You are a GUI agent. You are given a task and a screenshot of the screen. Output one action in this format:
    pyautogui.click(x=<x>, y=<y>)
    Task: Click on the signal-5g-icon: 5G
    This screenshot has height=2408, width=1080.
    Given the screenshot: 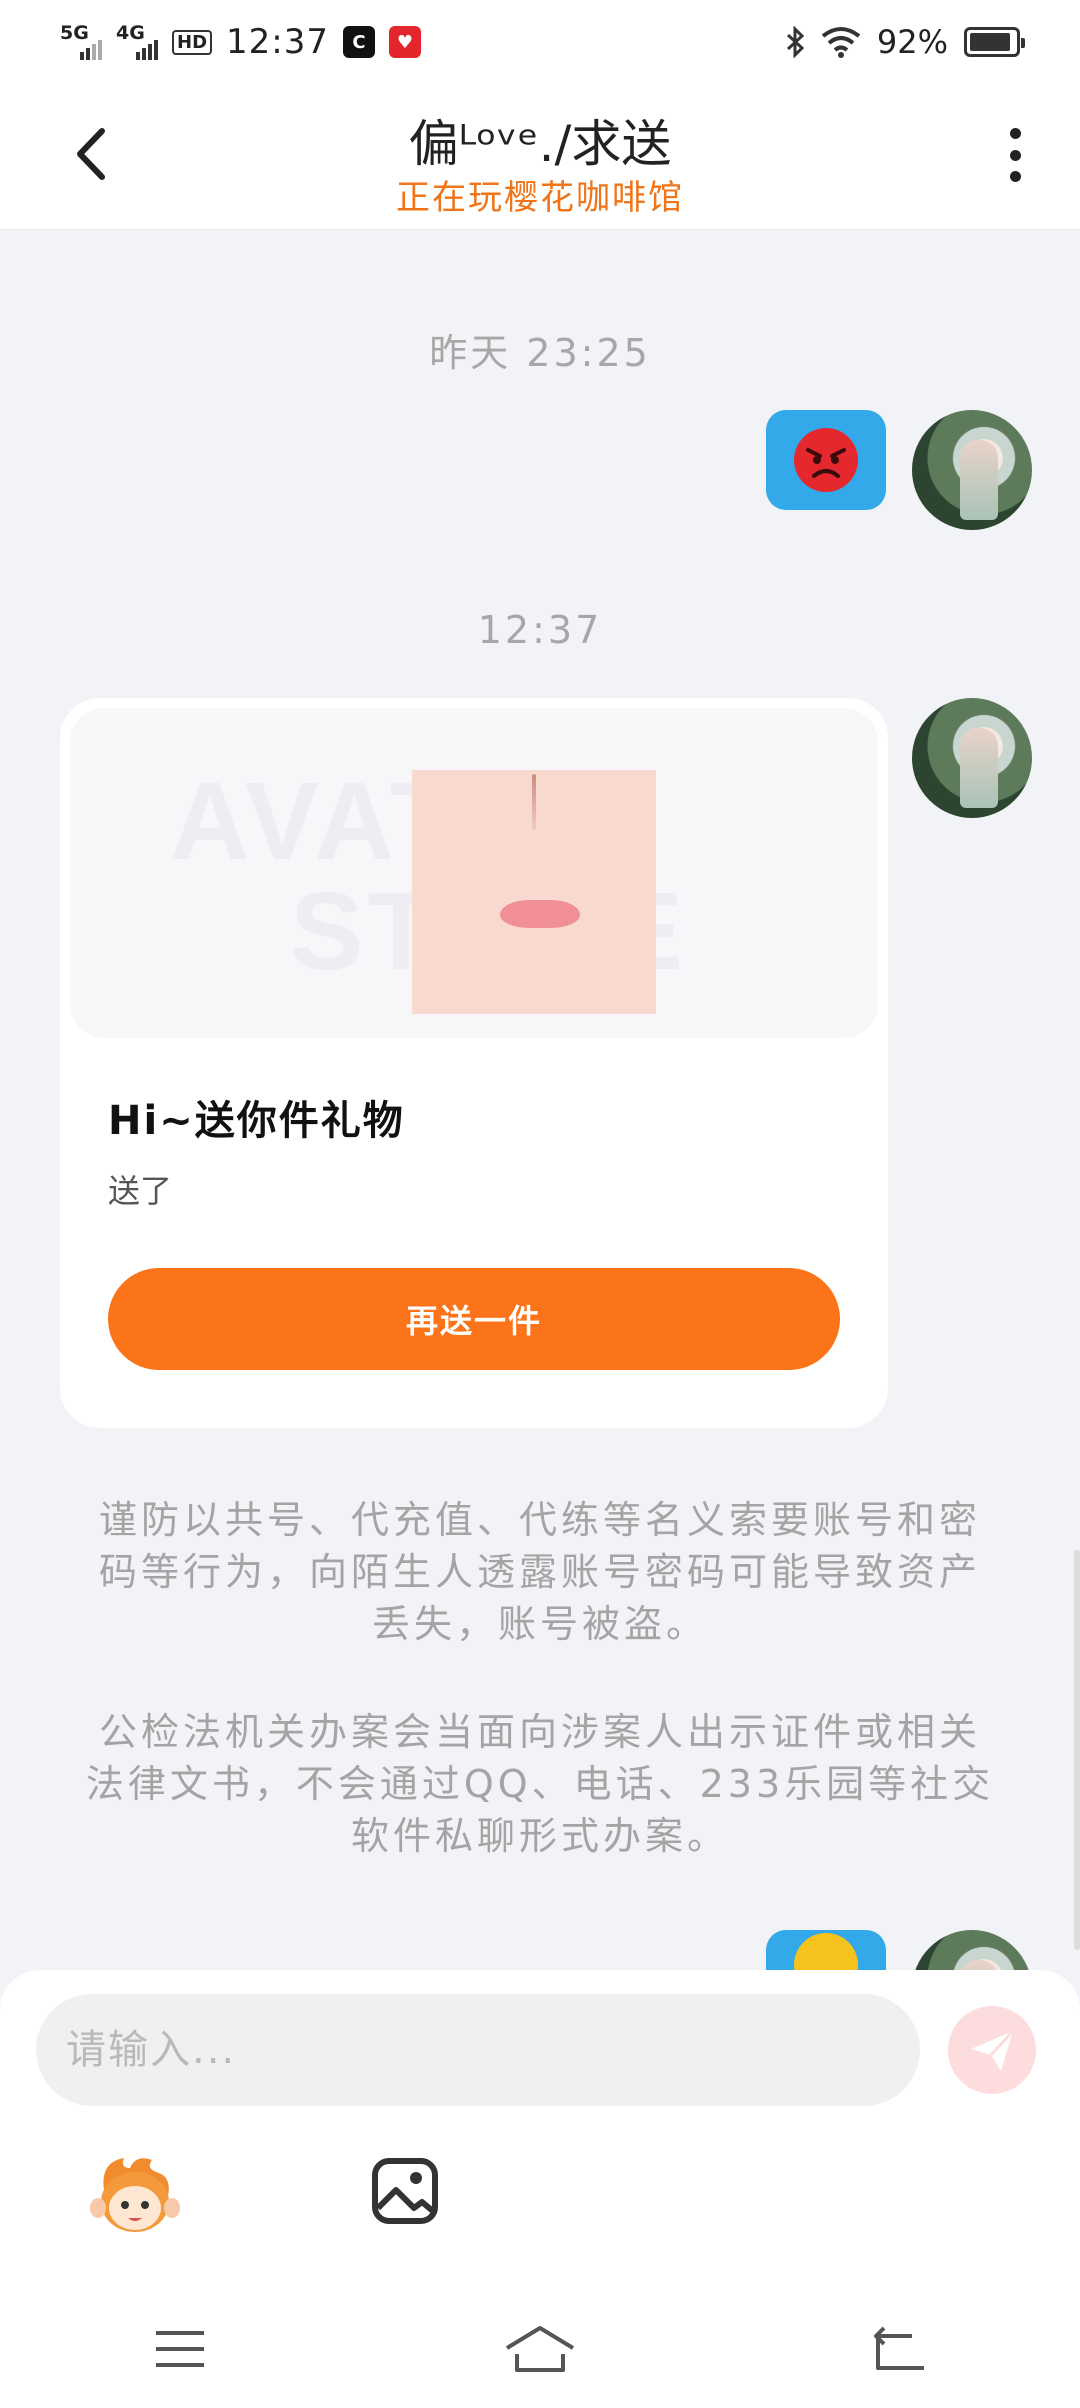 What is the action you would take?
    pyautogui.click(x=81, y=42)
    